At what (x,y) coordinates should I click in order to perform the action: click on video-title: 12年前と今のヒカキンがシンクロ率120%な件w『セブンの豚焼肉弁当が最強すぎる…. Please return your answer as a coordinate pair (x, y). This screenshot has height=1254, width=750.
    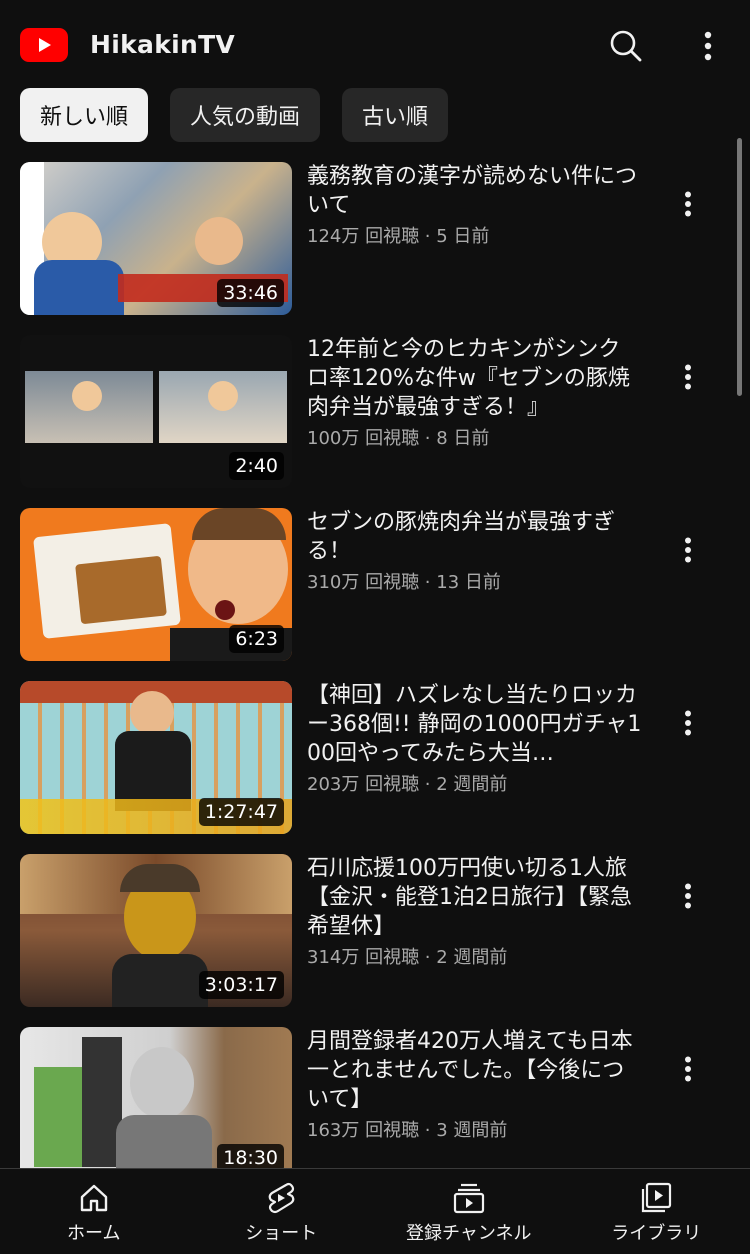
    Looking at the image, I should click on (474, 378).